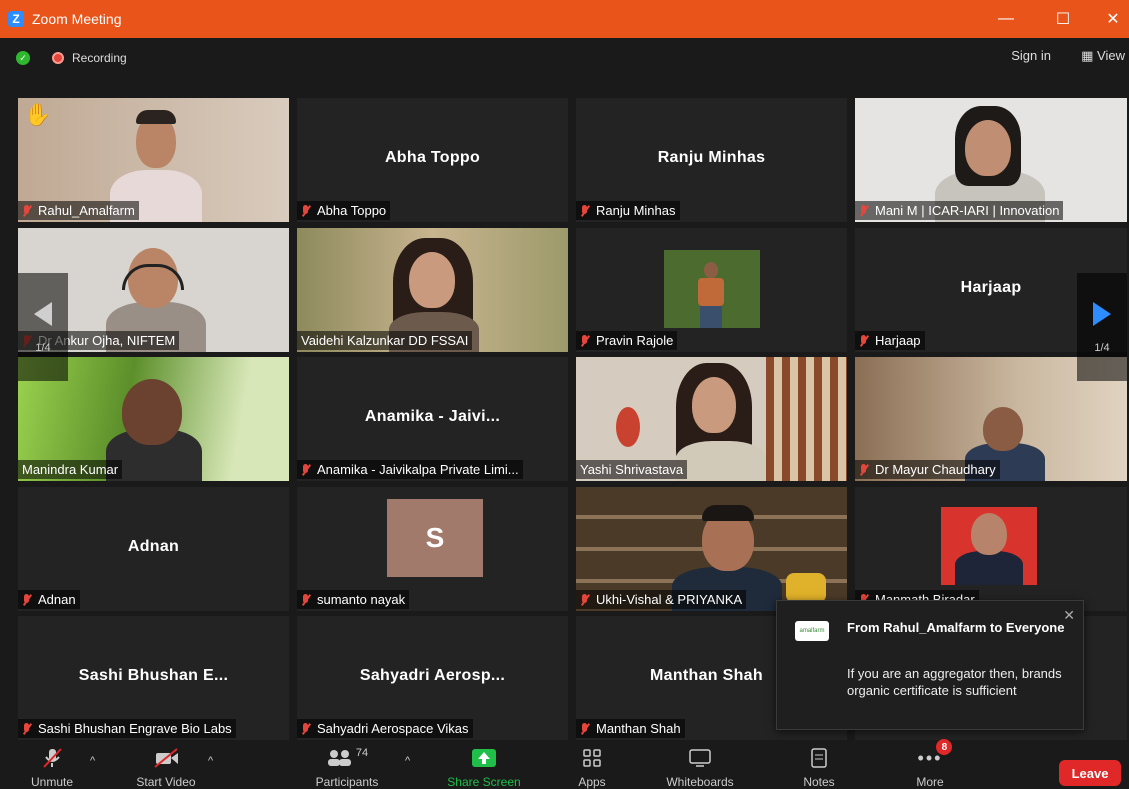 Image resolution: width=1129 pixels, height=789 pixels. Describe the element at coordinates (16, 19) in the screenshot. I see `zoom-logo-icon: Z` at that location.